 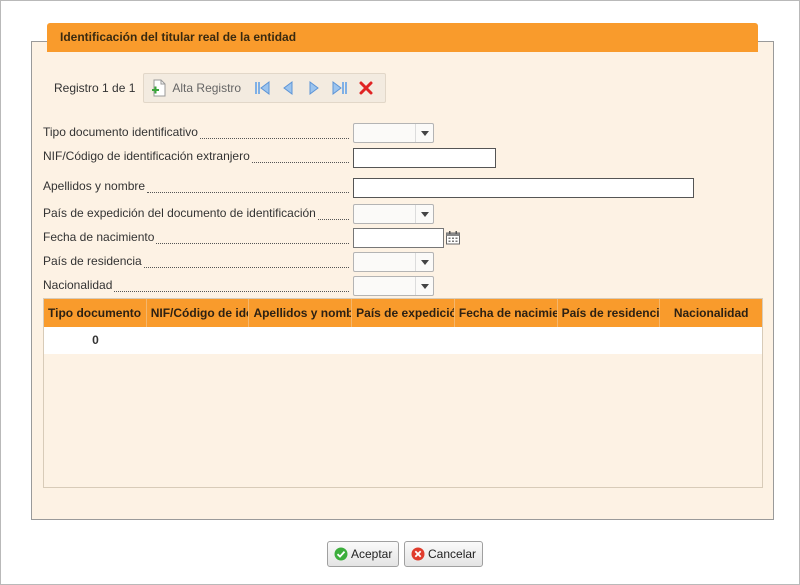 I want to click on column-header-pais-expedicion: País de expedición, so click(x=403, y=313).